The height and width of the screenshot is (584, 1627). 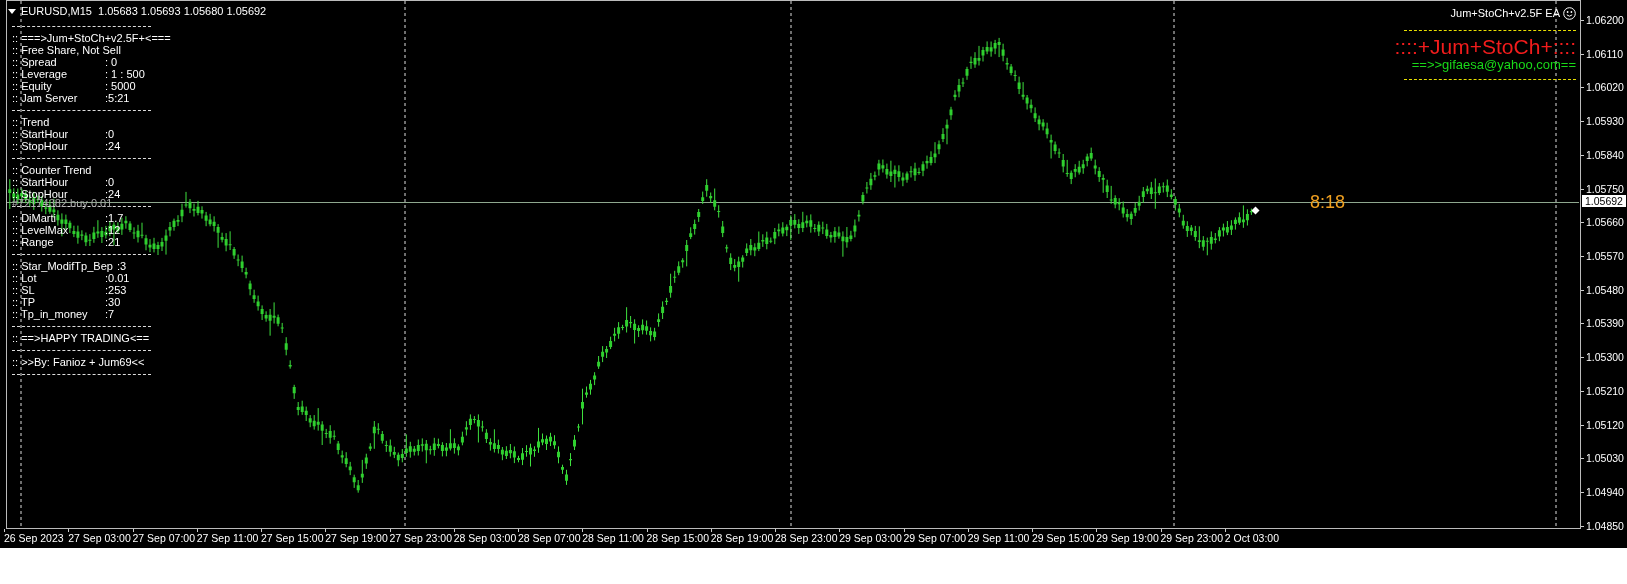 I want to click on chart-title: EURUSD,M15 1.05683 1.05693 1.05680 1.05692, so click(x=144, y=11).